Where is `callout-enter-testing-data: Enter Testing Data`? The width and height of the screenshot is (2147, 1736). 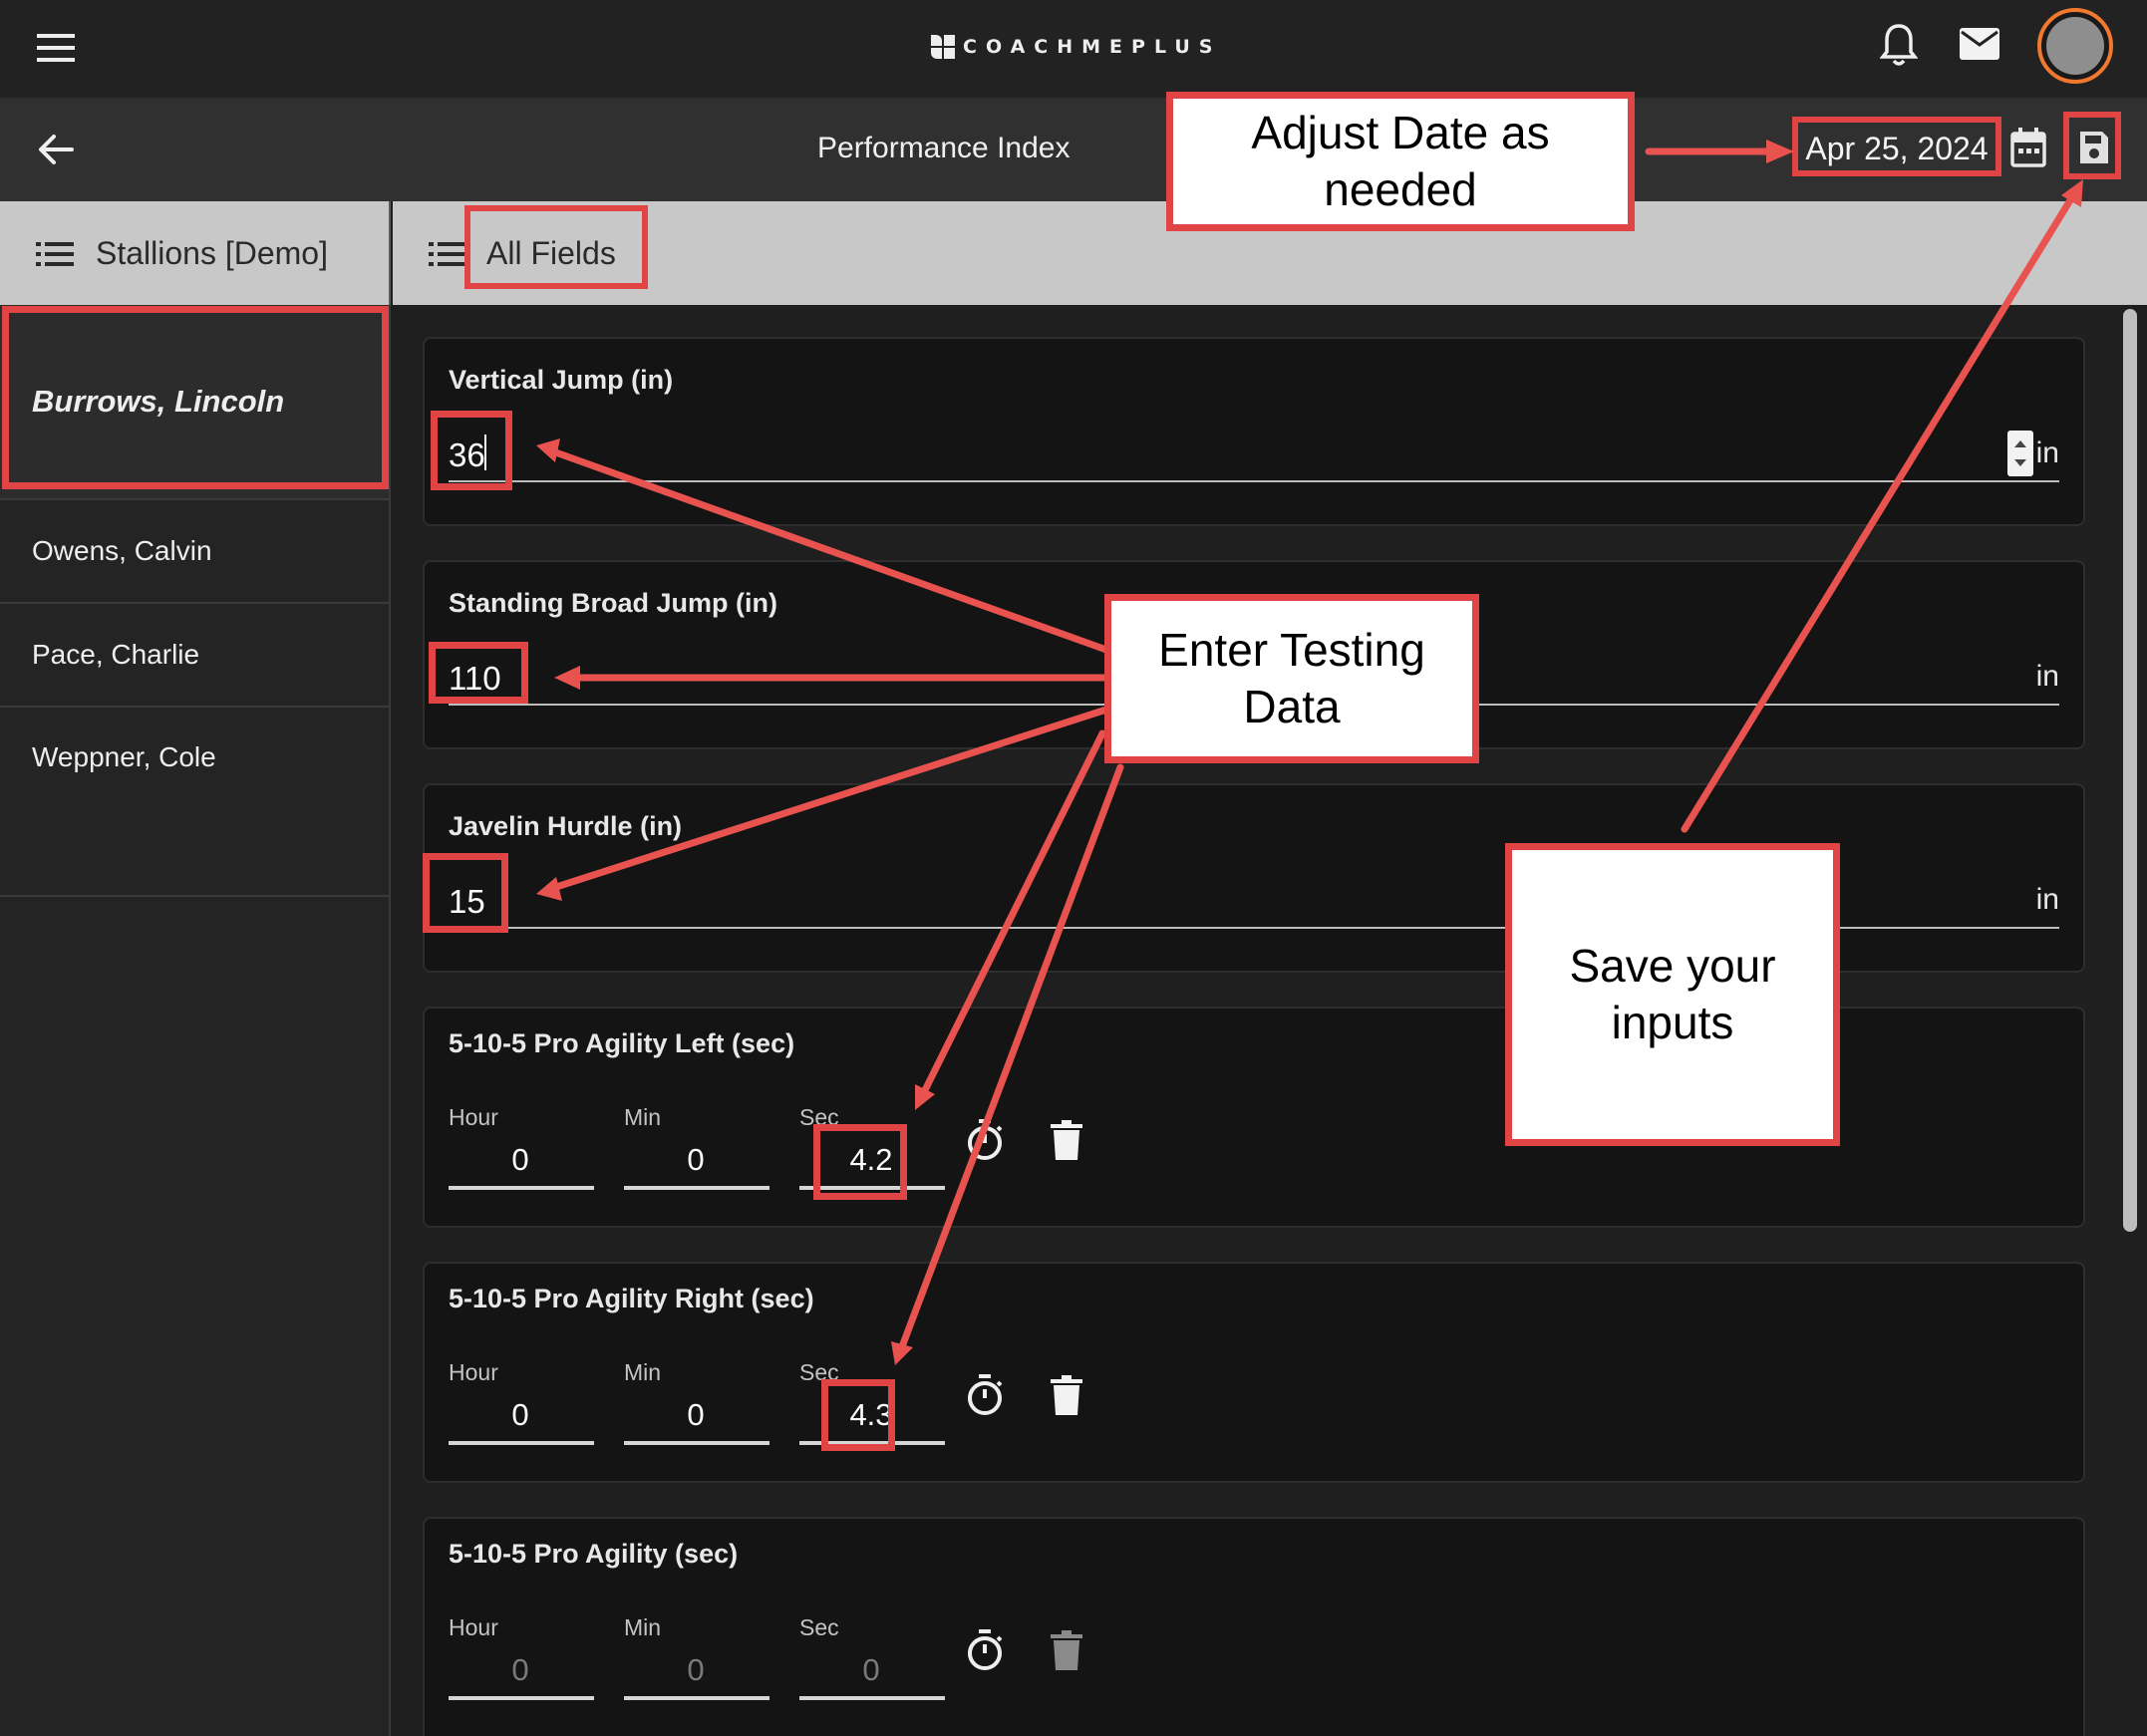
callout-enter-testing-data: Enter Testing Data is located at coordinates (1291, 678).